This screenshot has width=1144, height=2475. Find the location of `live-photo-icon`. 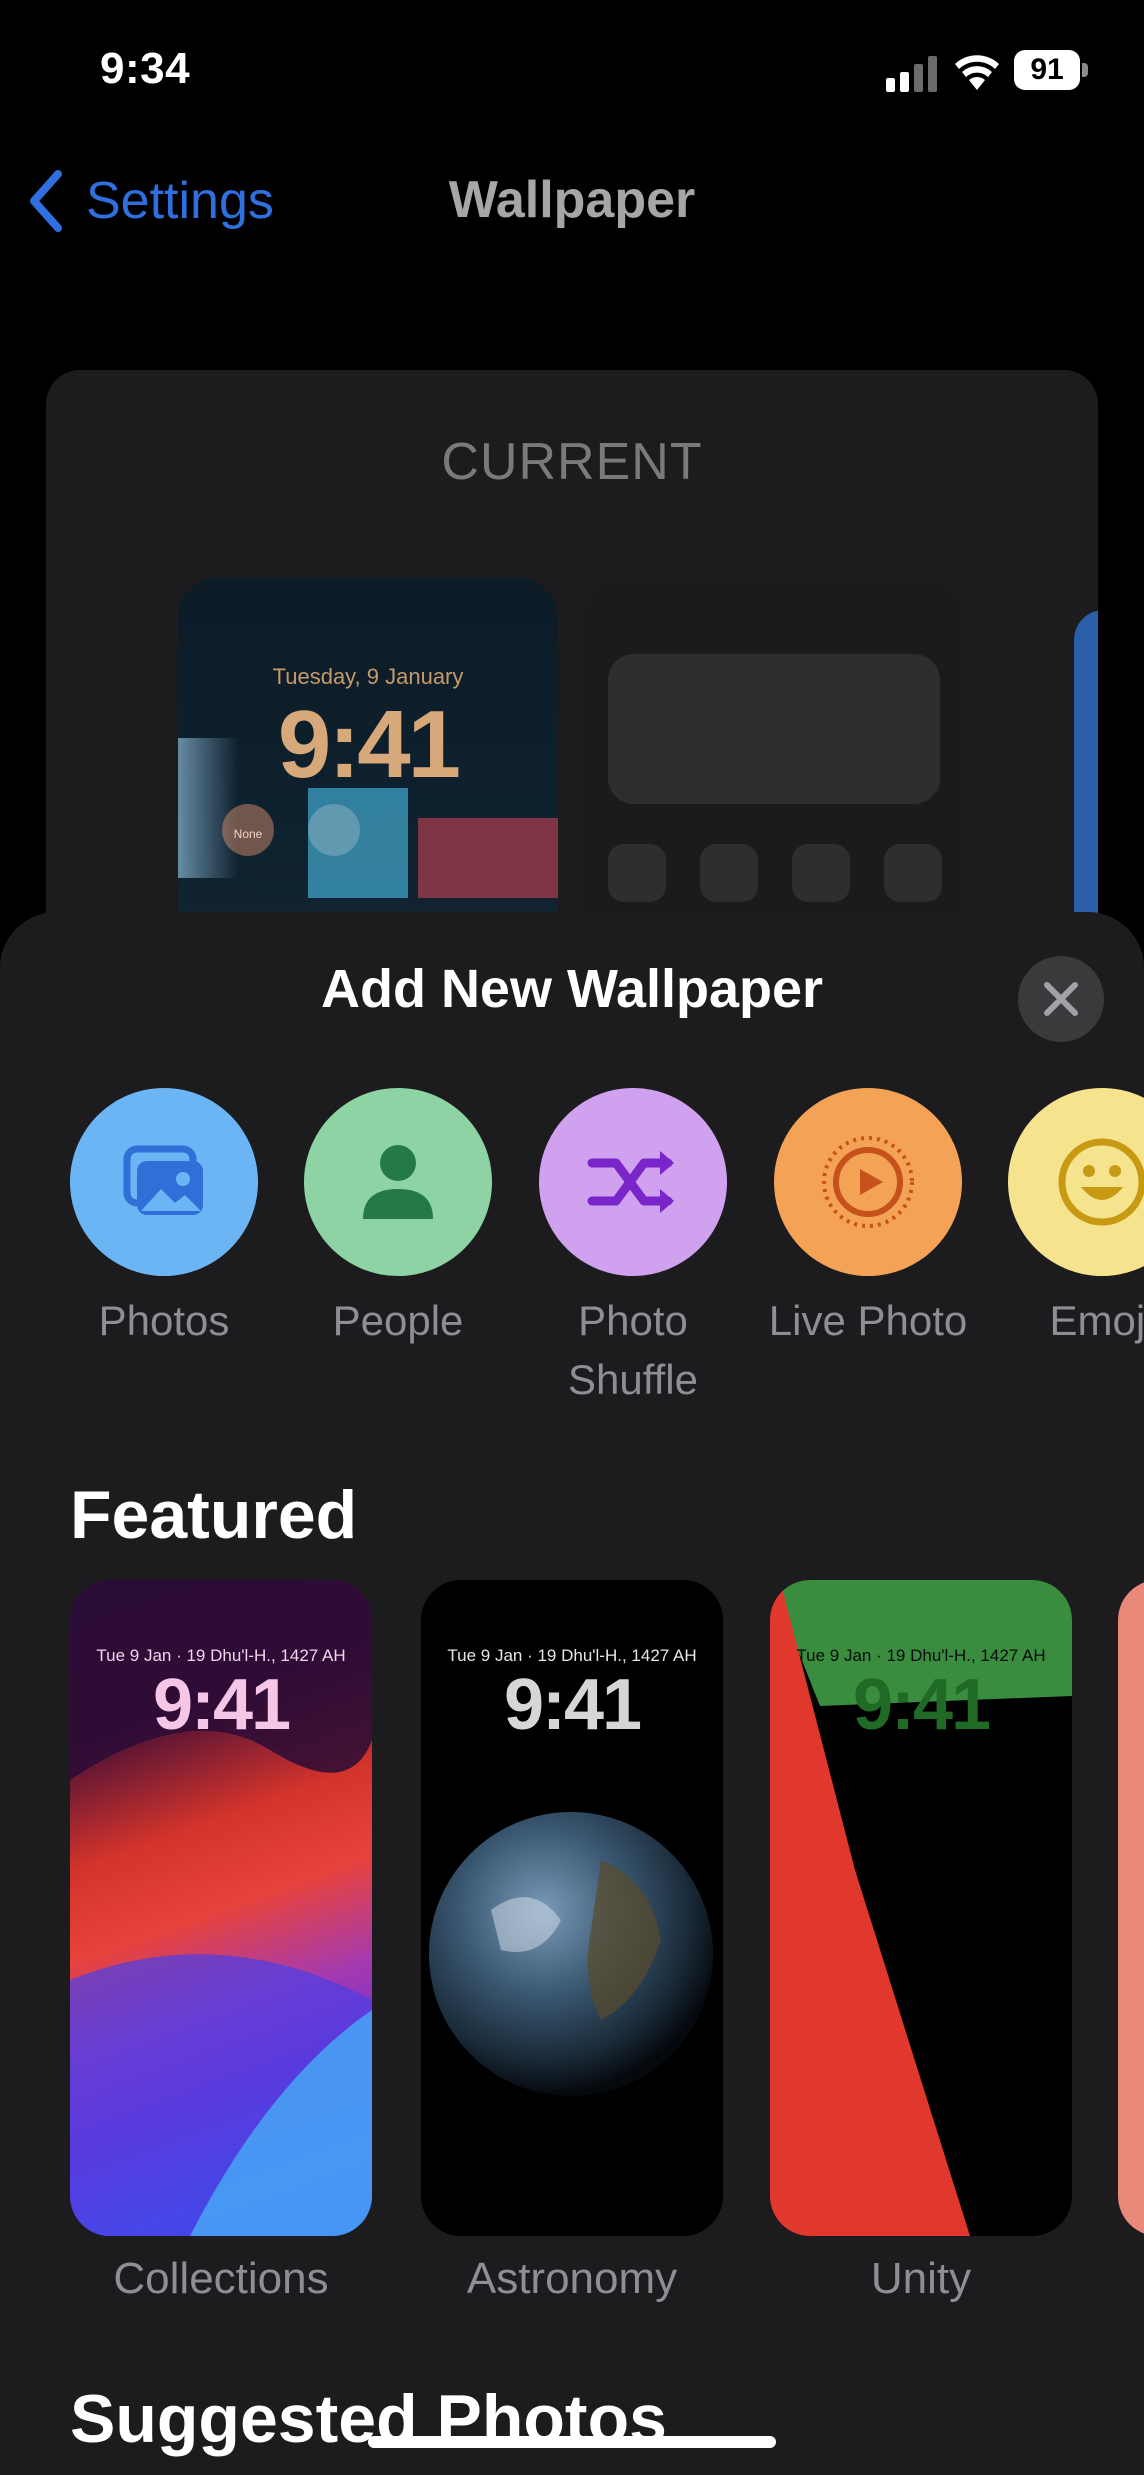

live-photo-icon is located at coordinates (868, 1182).